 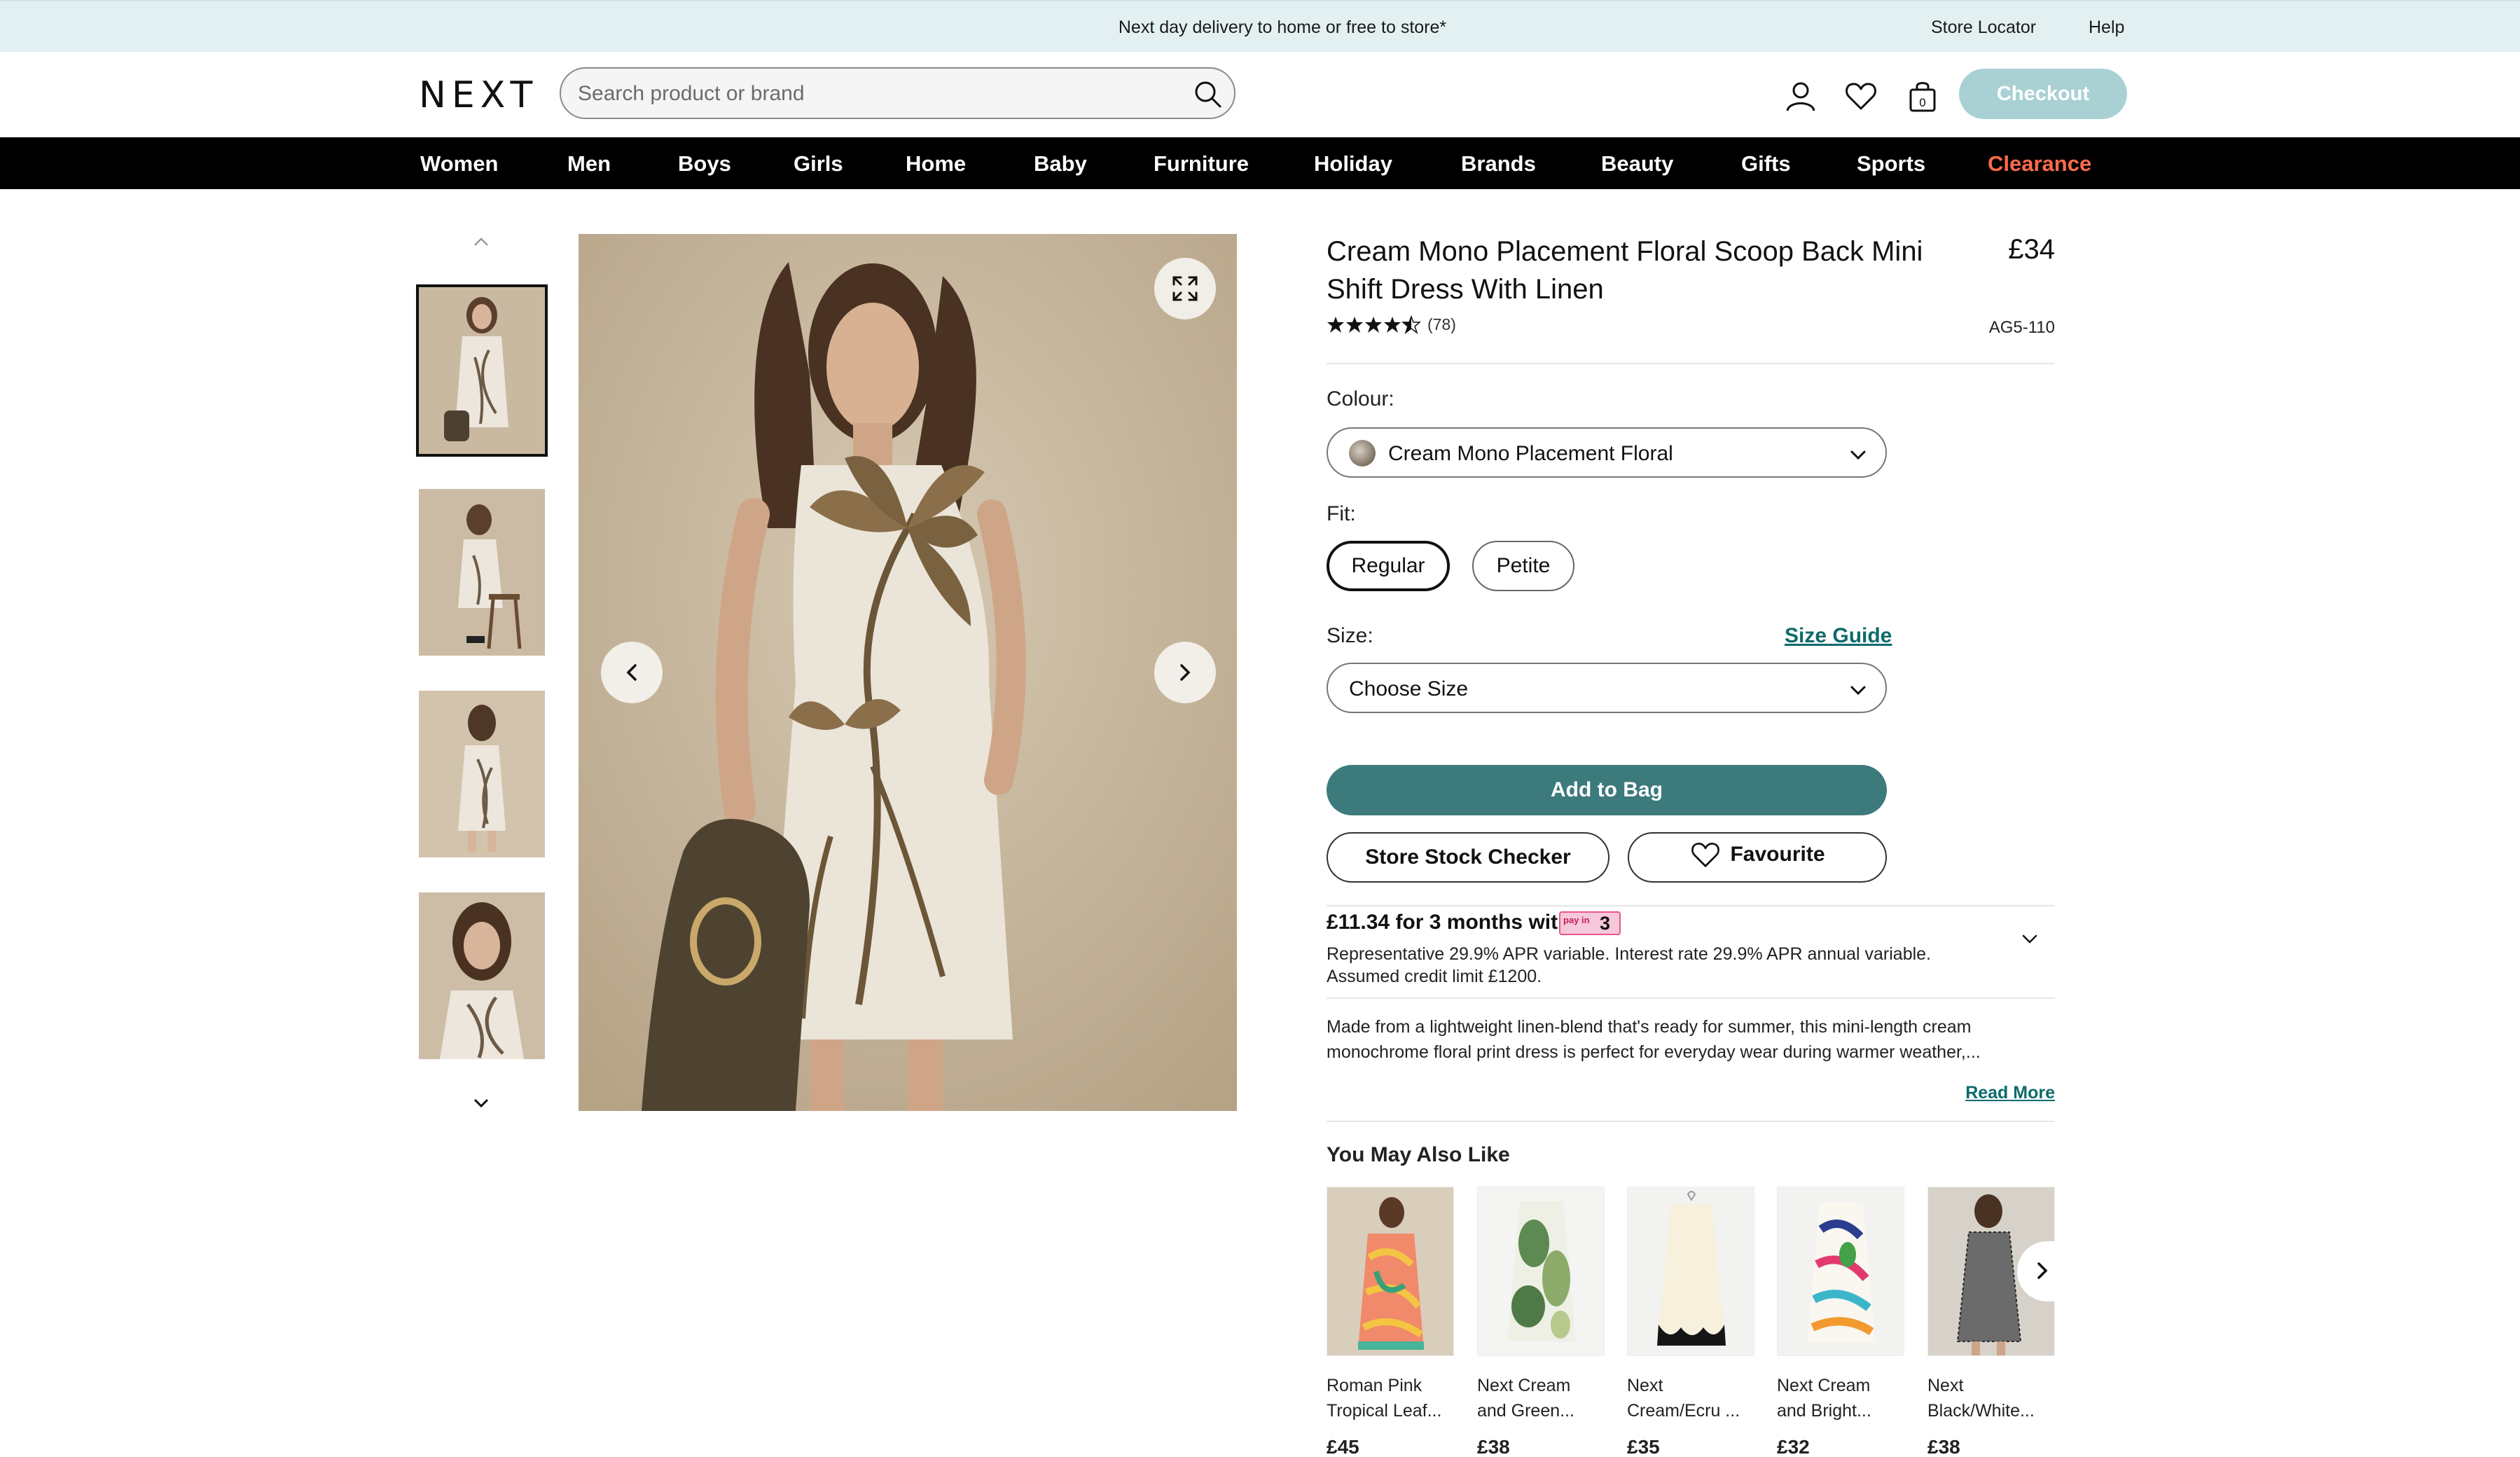 What do you see at coordinates (1353, 164) in the screenshot?
I see `nav-holiday: Holiday` at bounding box center [1353, 164].